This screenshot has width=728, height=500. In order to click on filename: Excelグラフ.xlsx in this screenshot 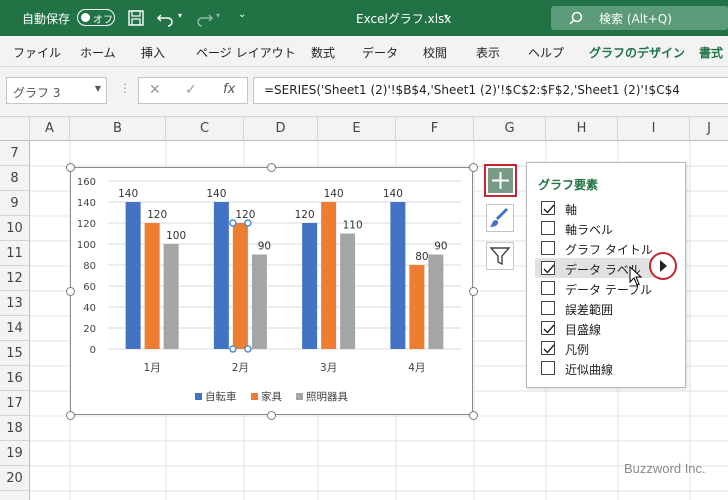, I will do `click(403, 18)`.